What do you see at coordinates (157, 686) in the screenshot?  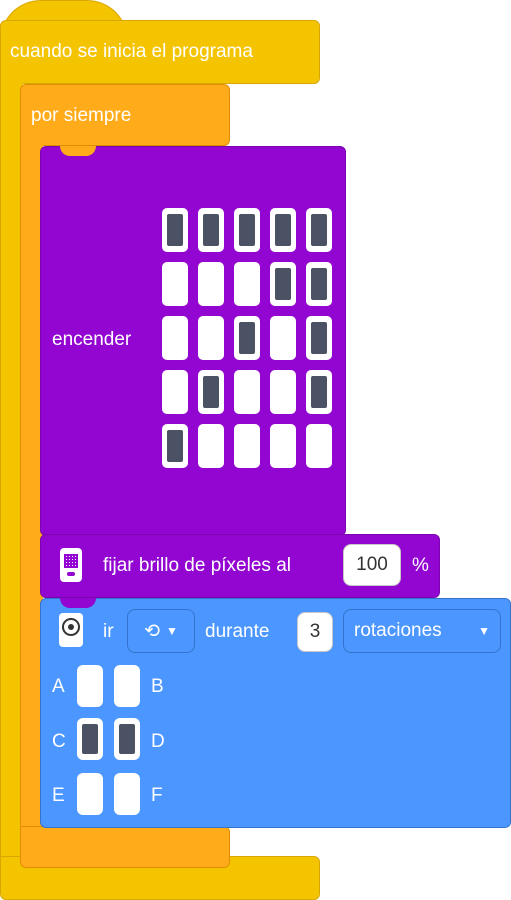 I see `port-label-b: B` at bounding box center [157, 686].